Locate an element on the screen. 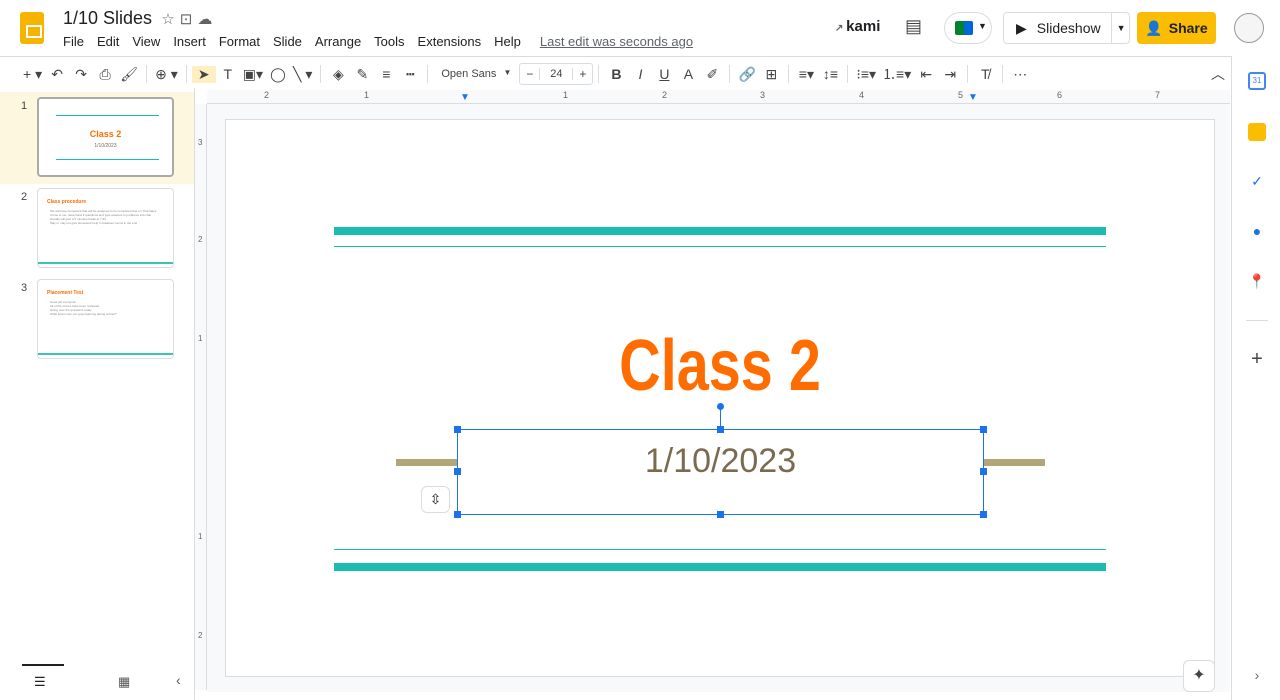 The height and width of the screenshot is (700, 1280). paint-format-icon: 🖌 is located at coordinates (129, 74).